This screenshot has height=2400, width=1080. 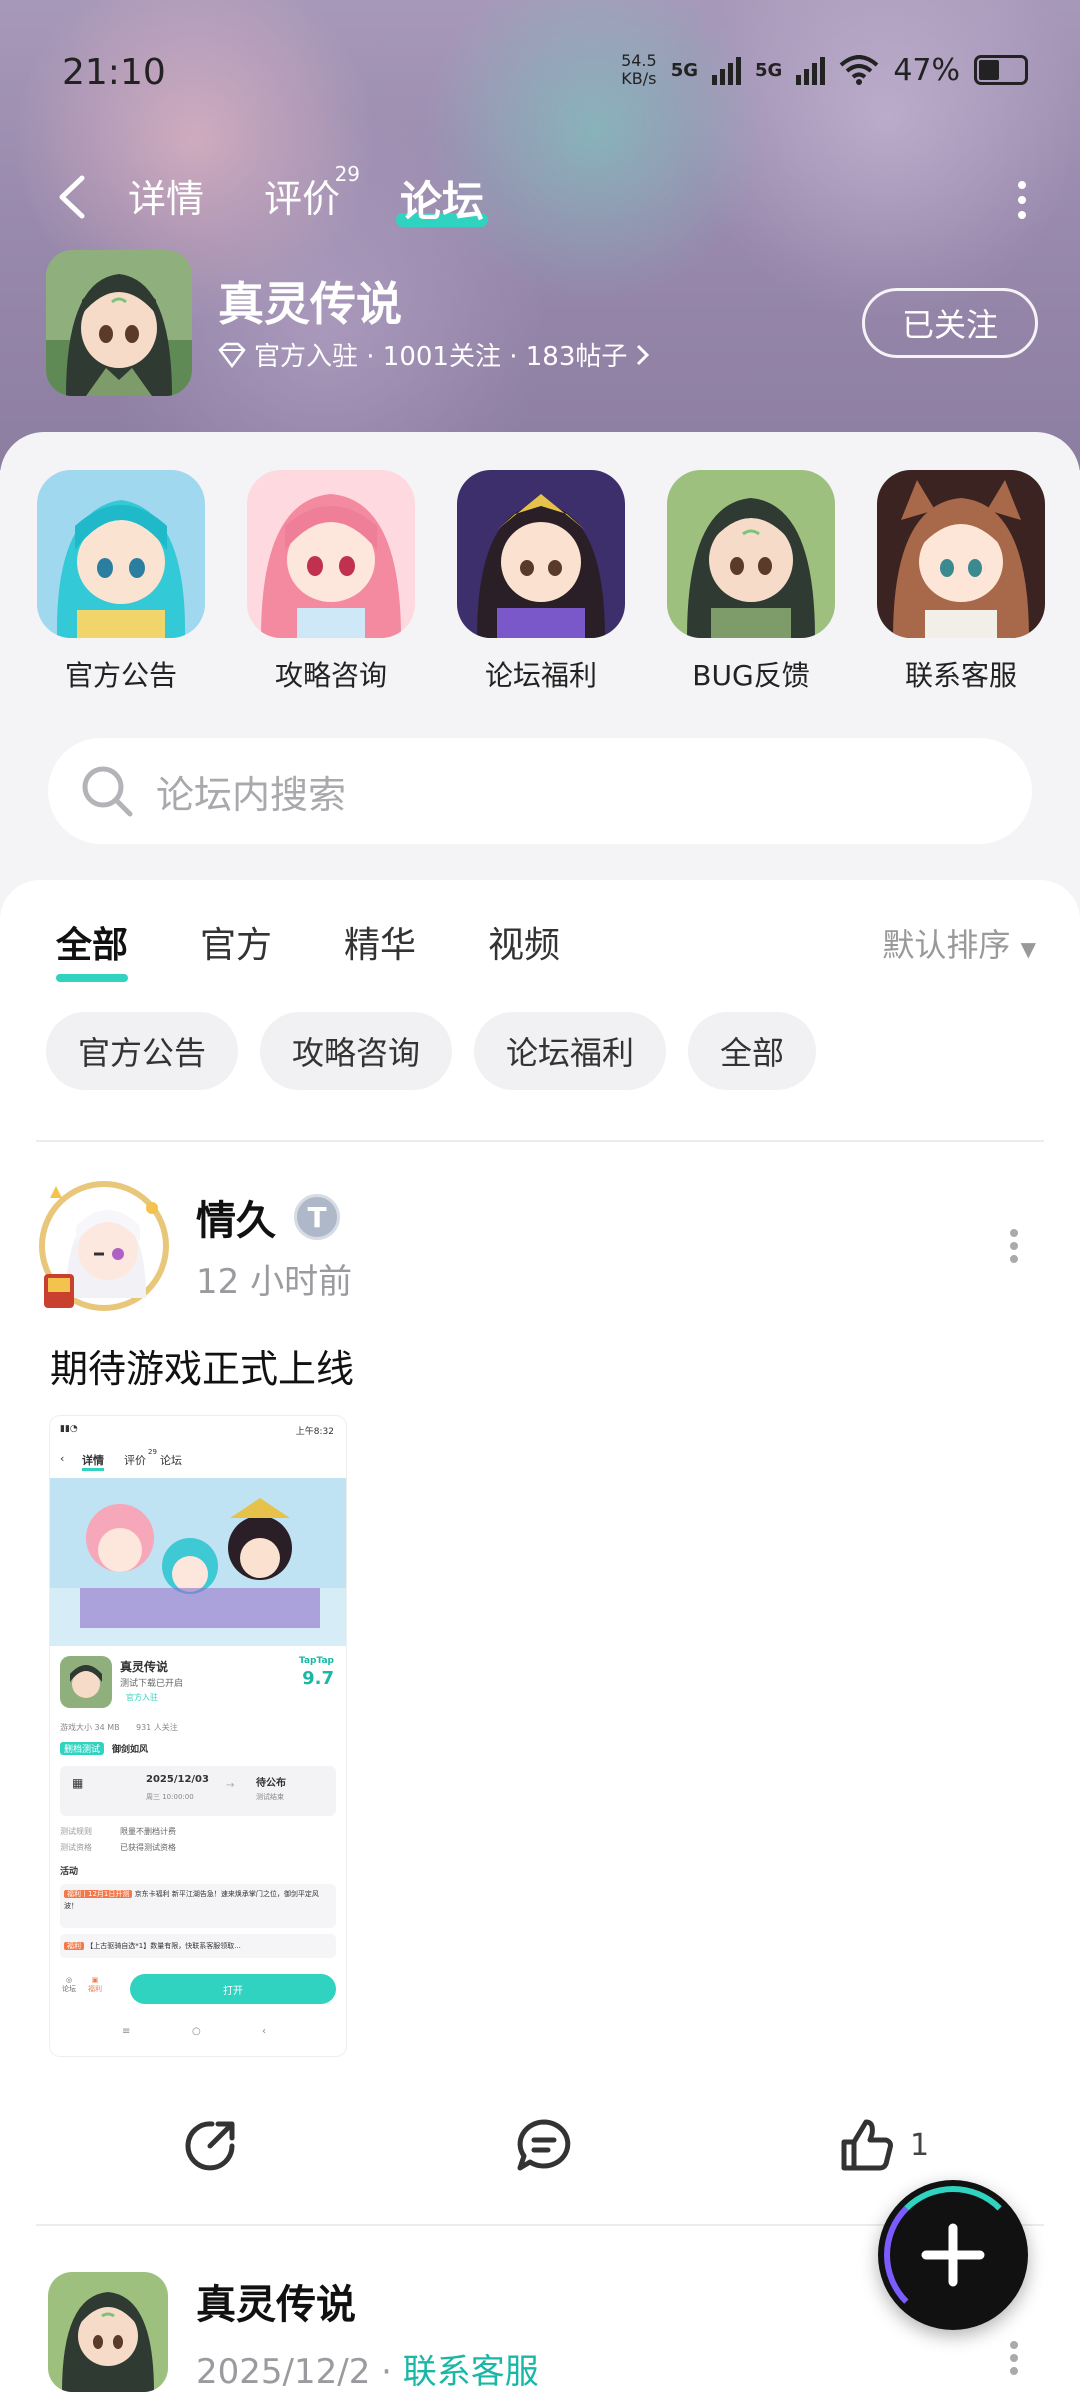 What do you see at coordinates (1028, 949) in the screenshot?
I see `caret-down-icon: ▼` at bounding box center [1028, 949].